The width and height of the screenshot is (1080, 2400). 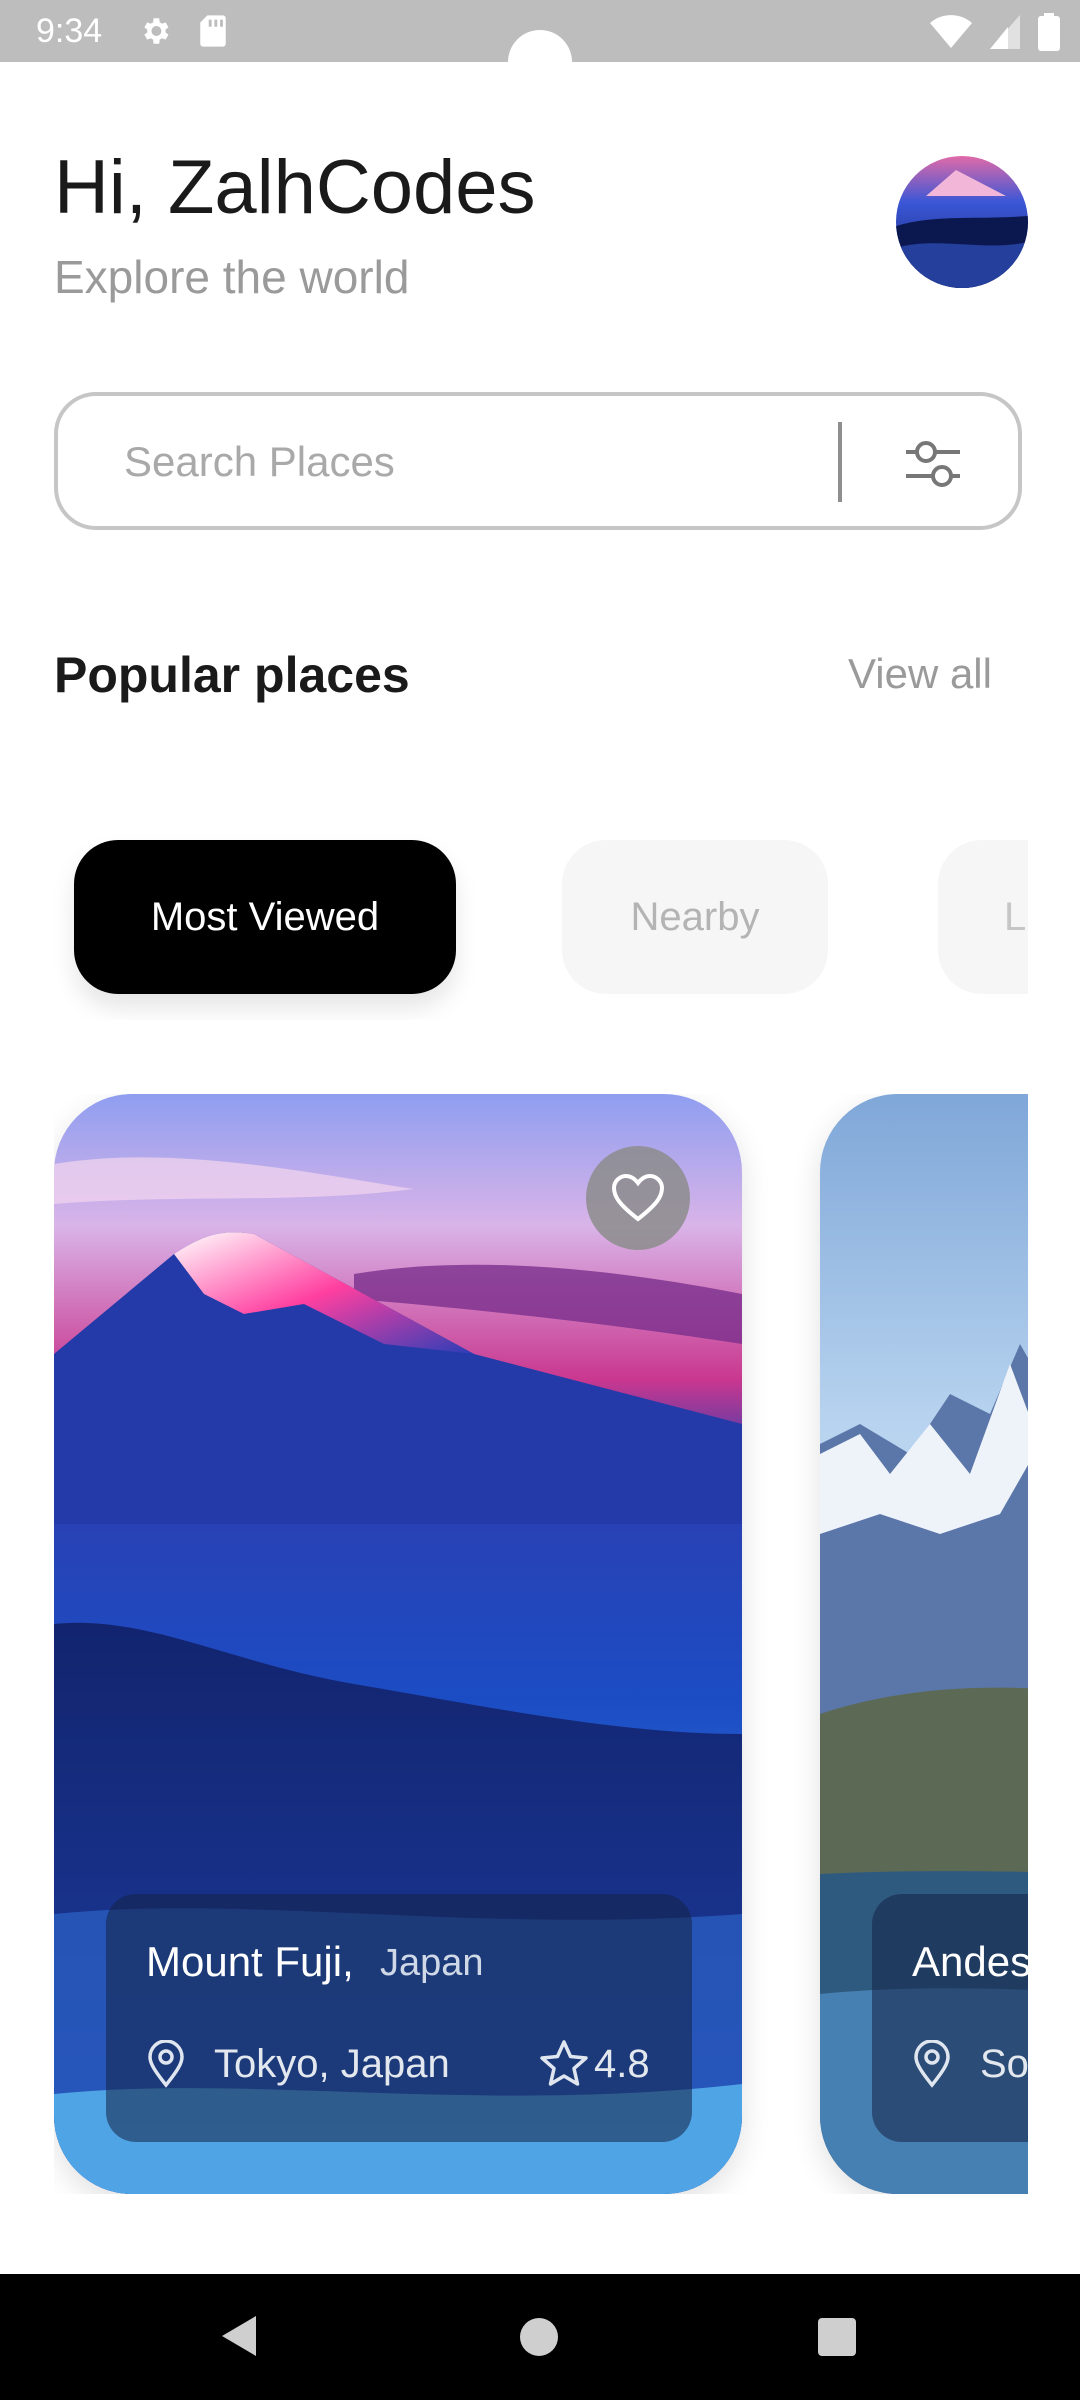 I want to click on wifi-icon, so click(x=951, y=31).